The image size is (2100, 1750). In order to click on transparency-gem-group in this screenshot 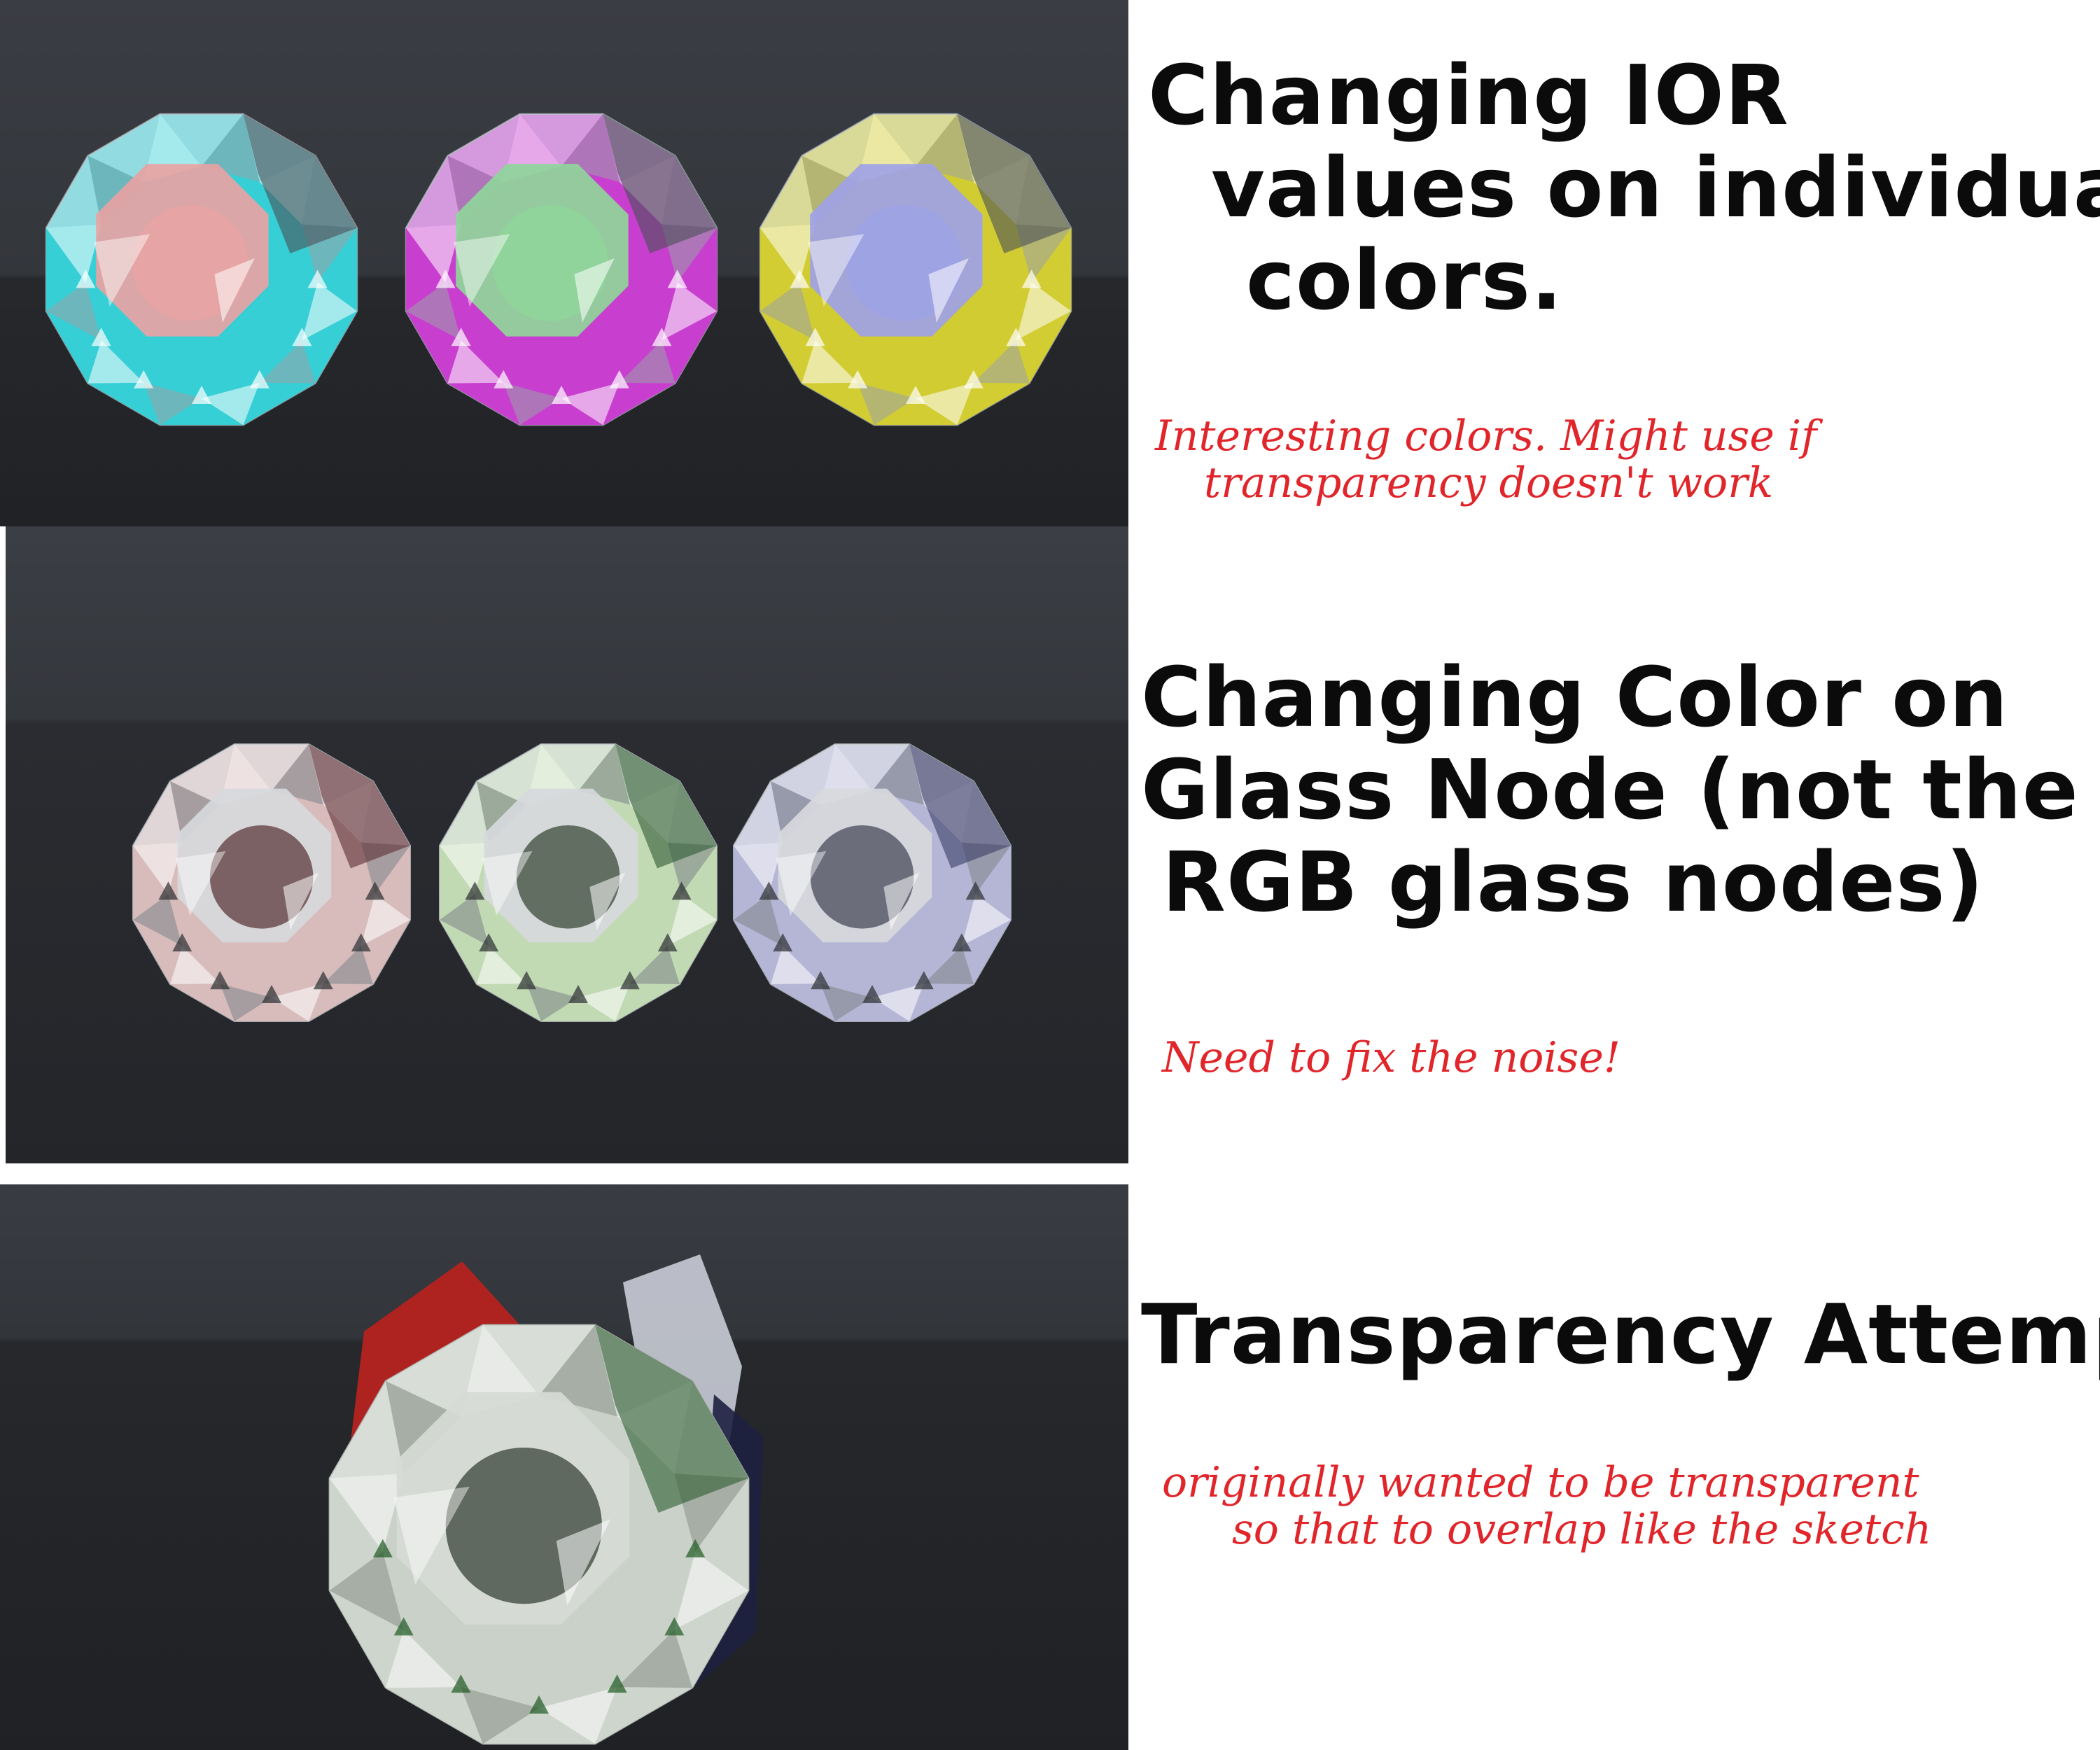, I will do `click(545, 1499)`.